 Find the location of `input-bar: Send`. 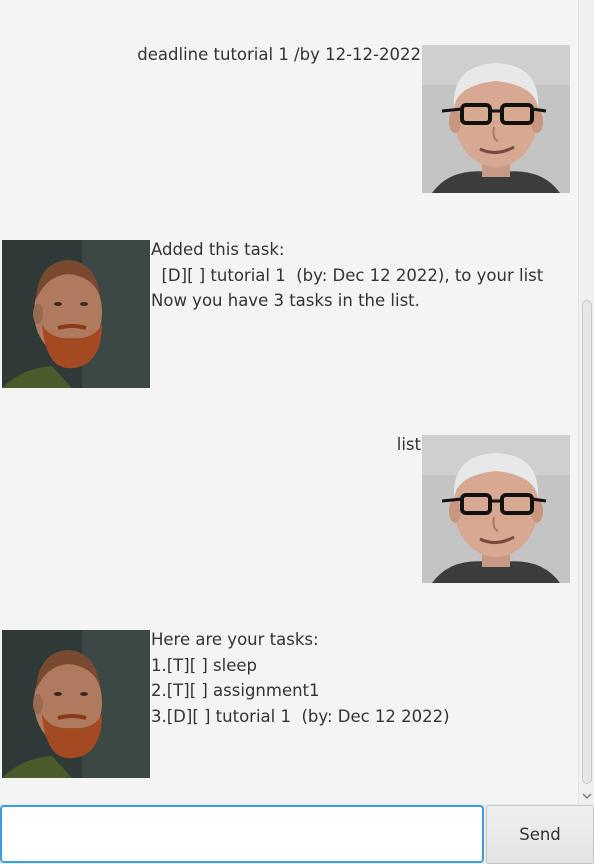

input-bar: Send is located at coordinates (297, 834).